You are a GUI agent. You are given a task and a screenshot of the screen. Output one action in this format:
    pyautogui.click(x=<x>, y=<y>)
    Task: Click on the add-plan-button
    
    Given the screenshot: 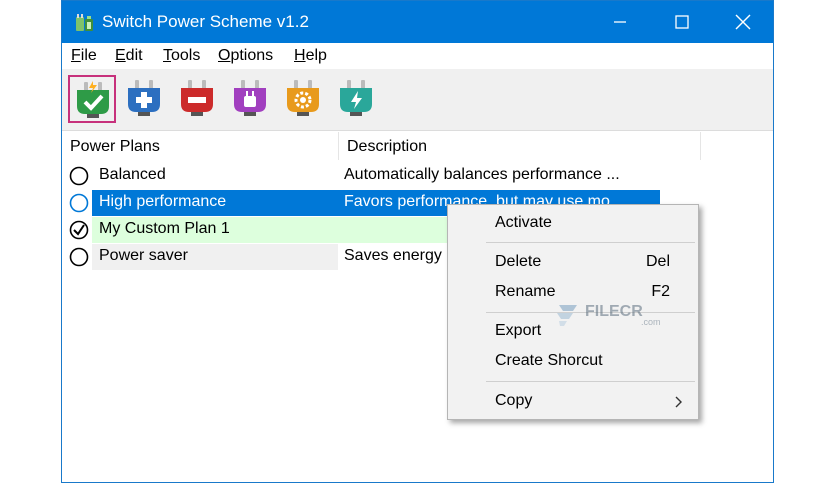 What is the action you would take?
    pyautogui.click(x=145, y=99)
    